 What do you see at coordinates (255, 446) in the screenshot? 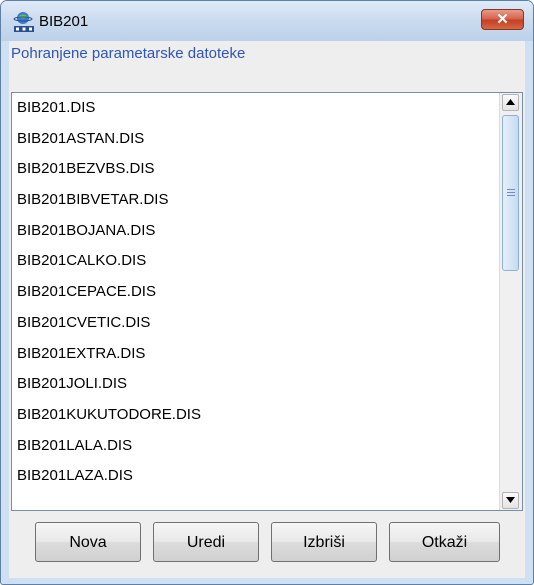
I see `file-list-item: BIB201LALA.DIS` at bounding box center [255, 446].